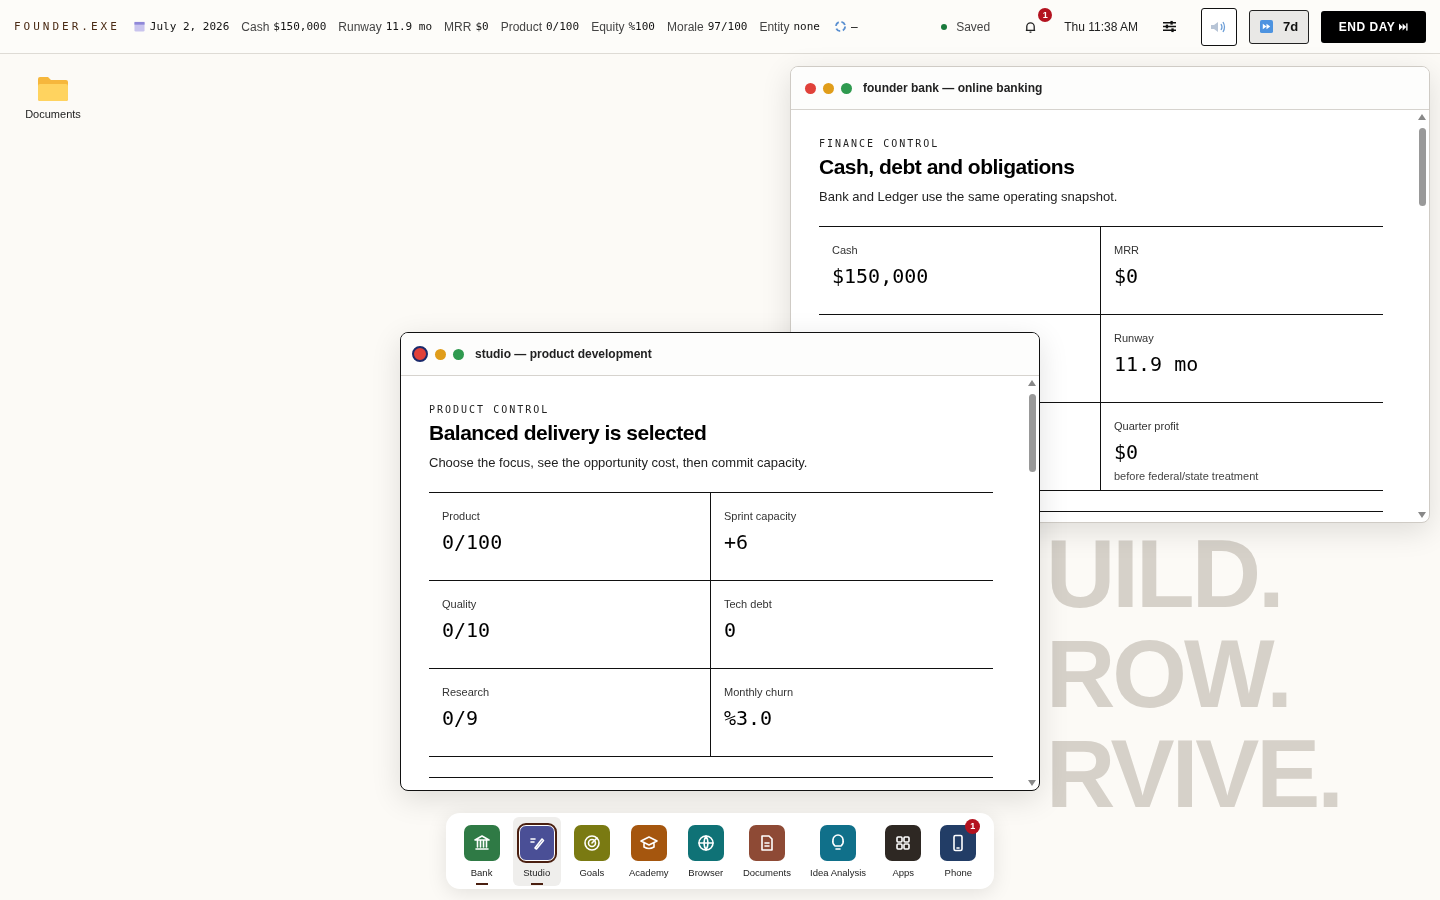 This screenshot has height=900, width=1440. I want to click on stat-value: 97/100, so click(727, 26).